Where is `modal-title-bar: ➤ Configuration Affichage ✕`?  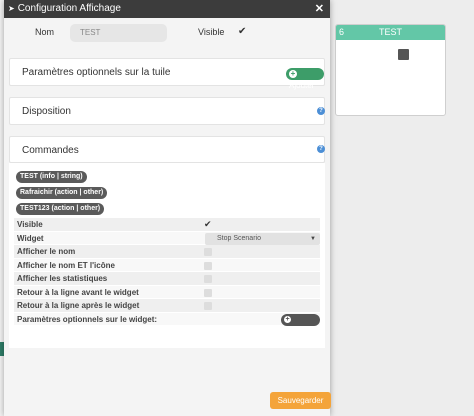 modal-title-bar: ➤ Configuration Affichage ✕ is located at coordinates (167, 9).